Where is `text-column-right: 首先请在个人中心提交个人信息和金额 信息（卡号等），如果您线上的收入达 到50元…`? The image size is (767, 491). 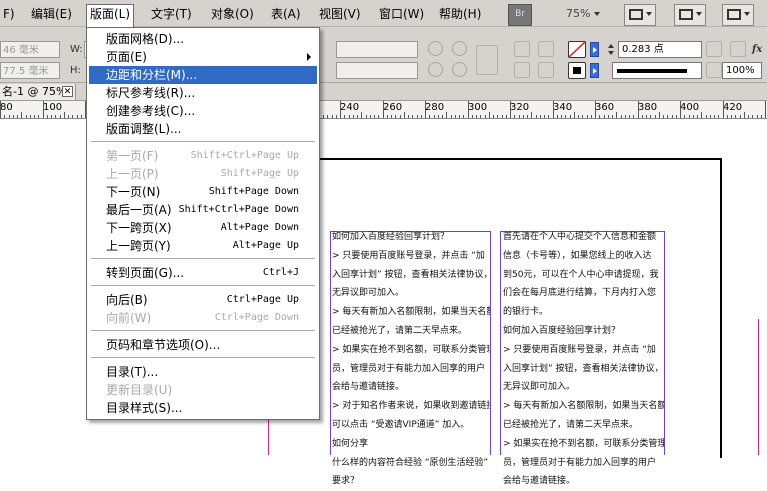
text-column-right: 首先请在个人中心提交个人信息和金额 信息（卡号等），如果您线上的收入达 到50元… is located at coordinates (583, 359).